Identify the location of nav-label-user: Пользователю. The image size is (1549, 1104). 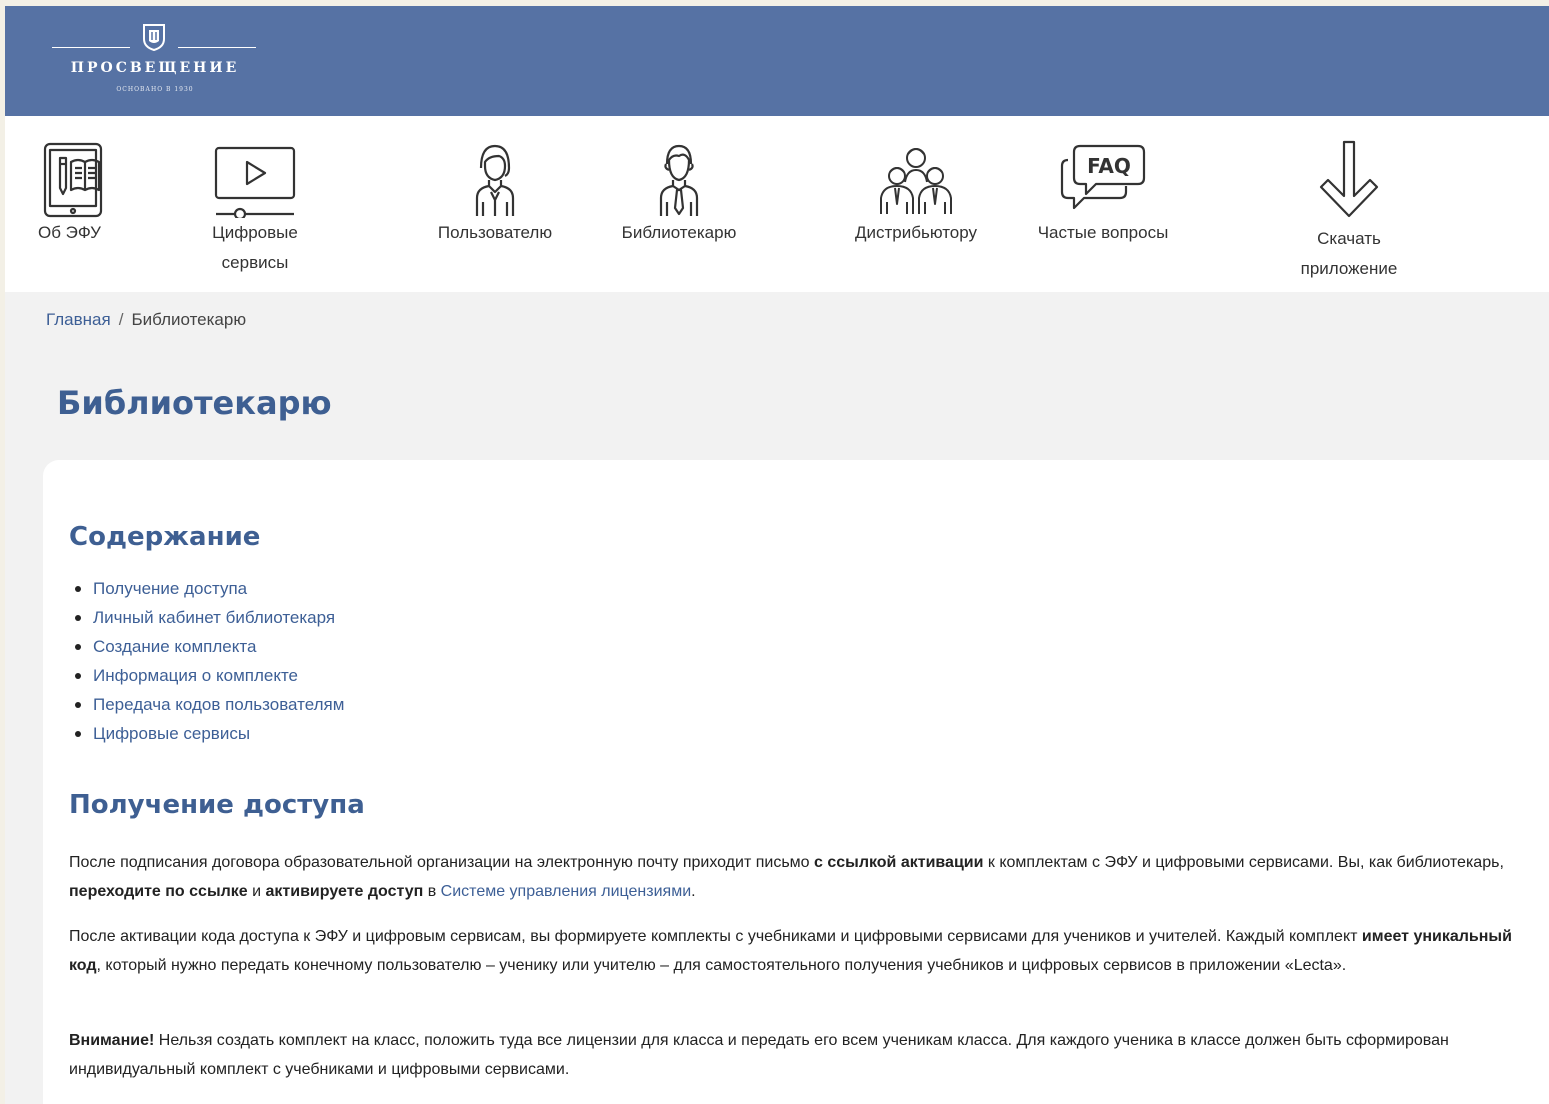
(495, 232).